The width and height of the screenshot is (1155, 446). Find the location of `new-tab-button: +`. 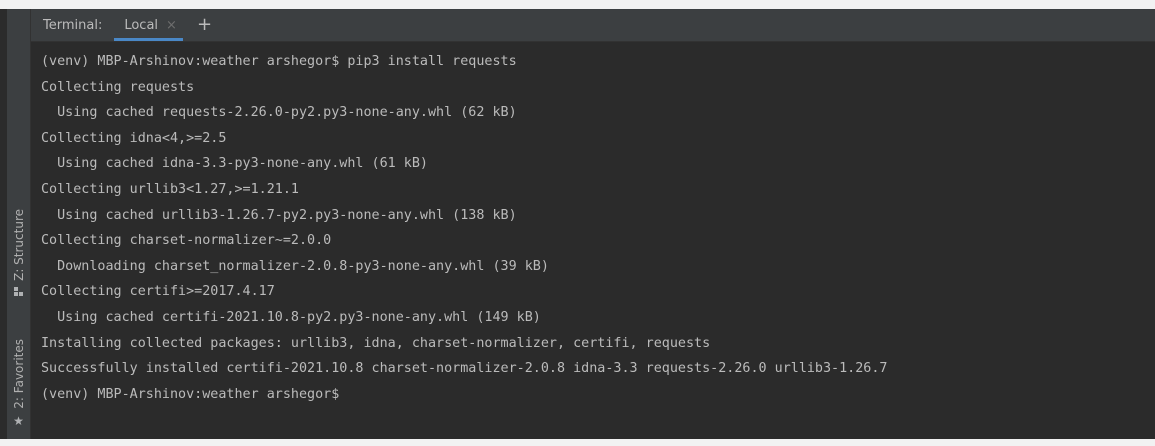

new-tab-button: + is located at coordinates (204, 25).